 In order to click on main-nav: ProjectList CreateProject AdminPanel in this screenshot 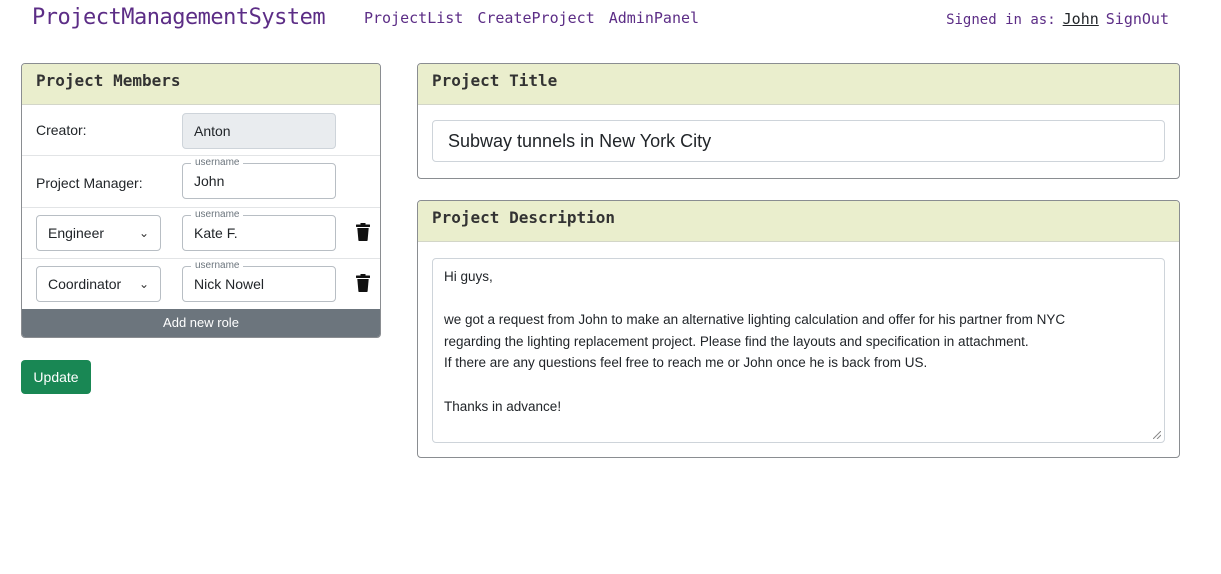, I will do `click(531, 18)`.